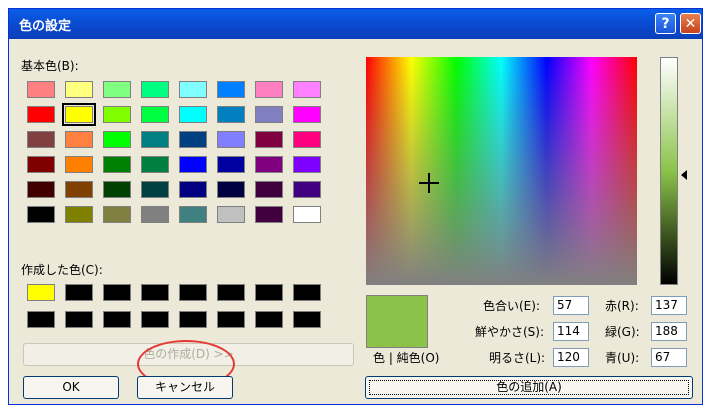 Image resolution: width=703 pixels, height=405 pixels. I want to click on add-to-custom-colors-button: 色の追加(A), so click(529, 387).